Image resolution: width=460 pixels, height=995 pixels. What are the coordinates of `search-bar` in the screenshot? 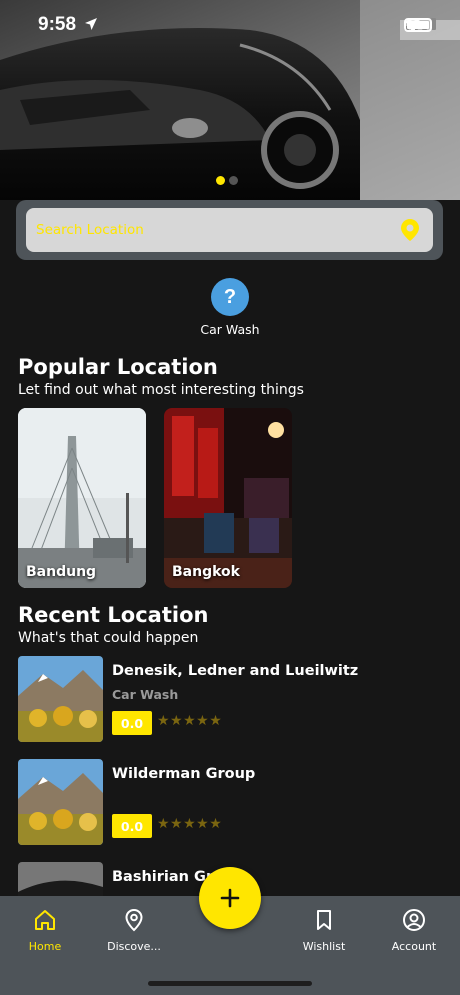 It's located at (229, 230).